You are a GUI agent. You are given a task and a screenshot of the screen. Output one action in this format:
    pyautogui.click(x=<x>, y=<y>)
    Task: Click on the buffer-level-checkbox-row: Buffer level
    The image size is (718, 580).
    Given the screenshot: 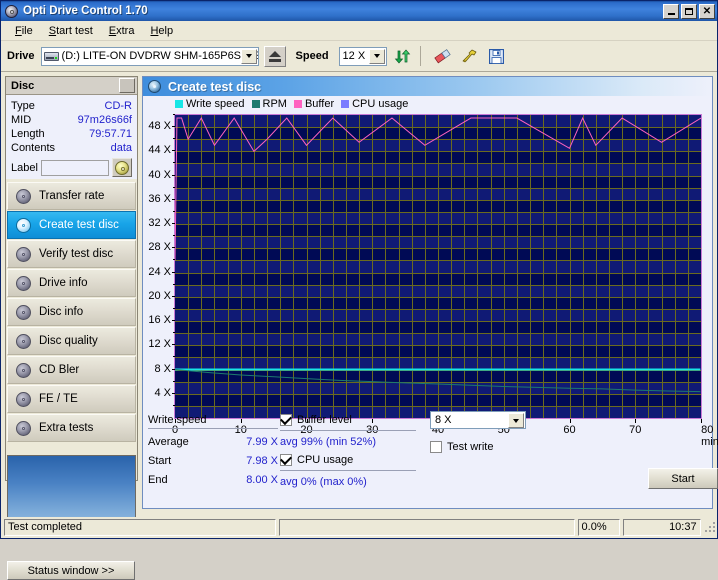 What is the action you would take?
    pyautogui.click(x=347, y=419)
    